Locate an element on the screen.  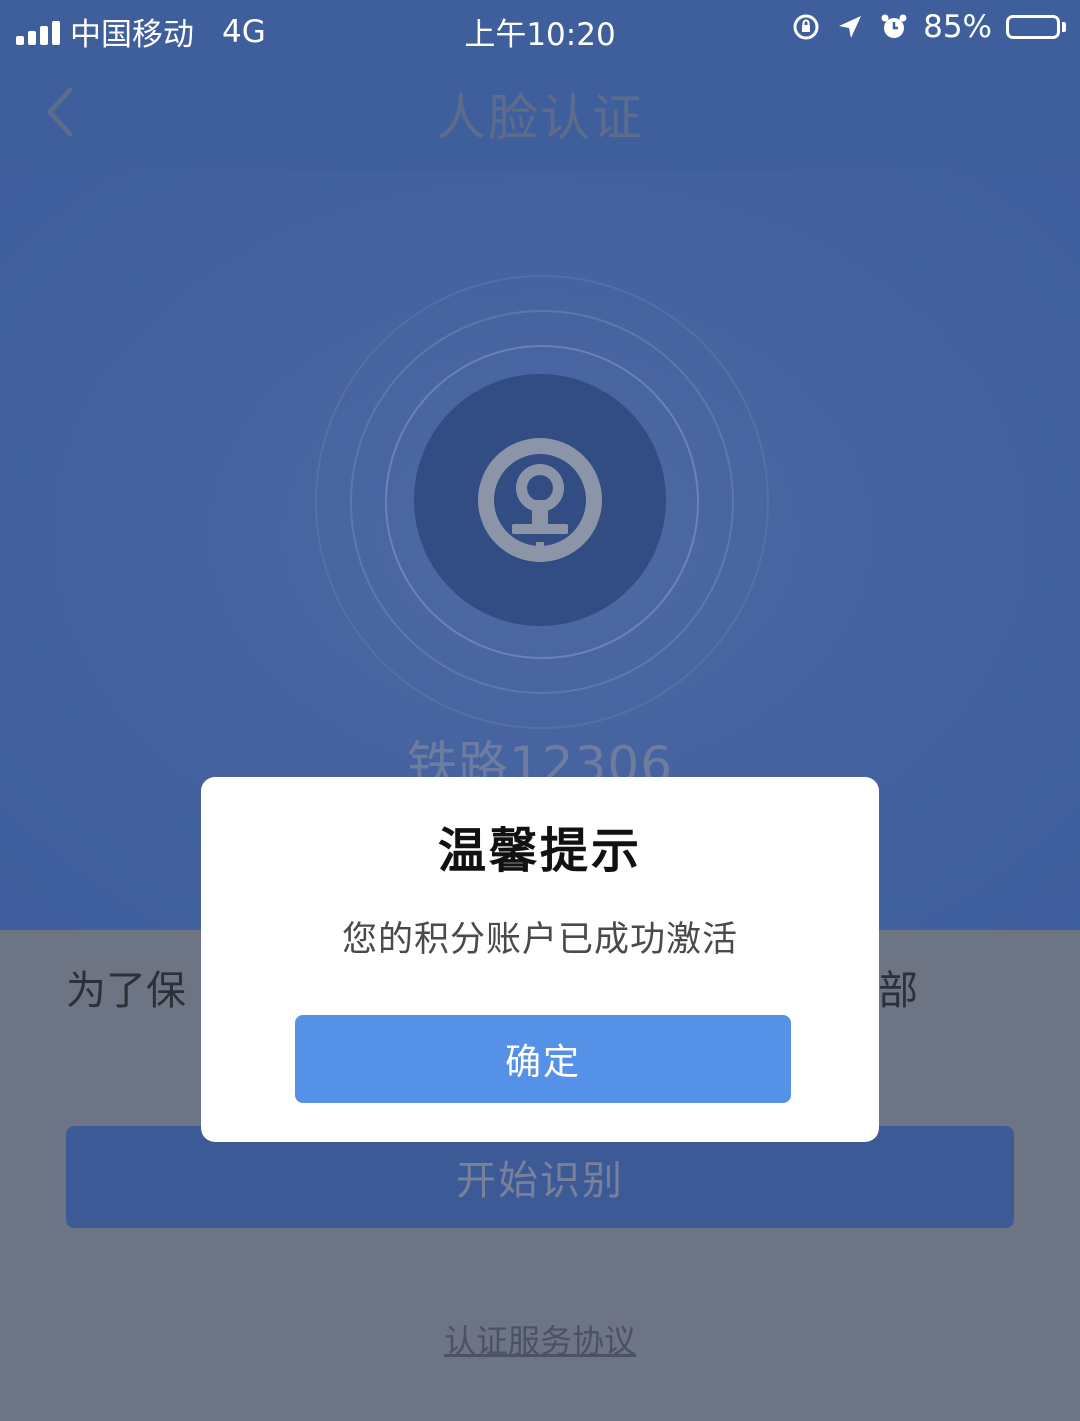
railway-logo-icon is located at coordinates (540, 500).